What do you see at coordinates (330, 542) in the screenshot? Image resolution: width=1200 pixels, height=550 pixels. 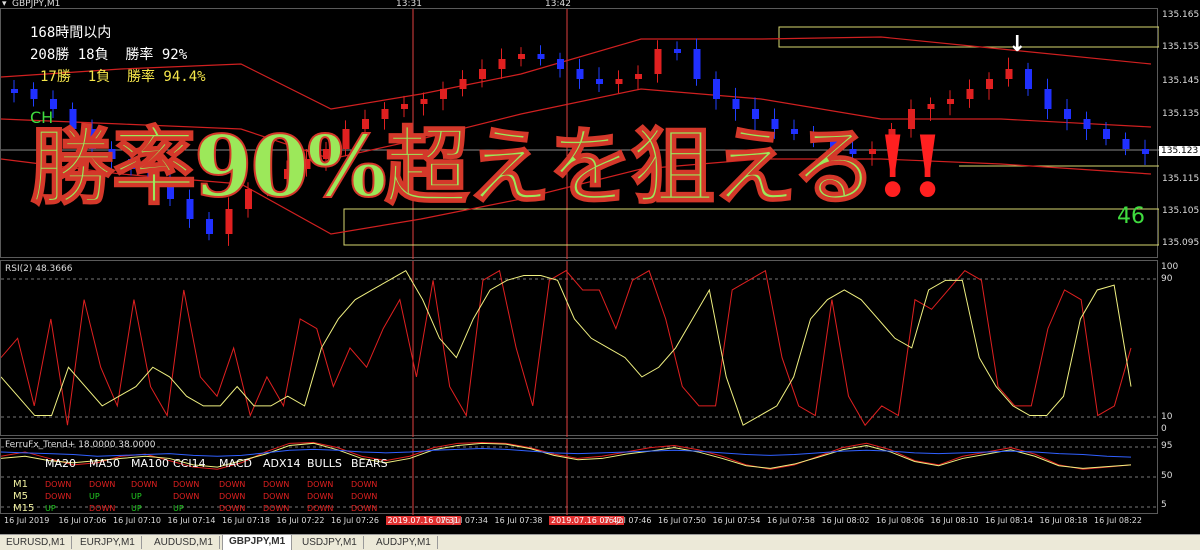 I see `tab-usdjpy-m1: USDJPY,M1` at bounding box center [330, 542].